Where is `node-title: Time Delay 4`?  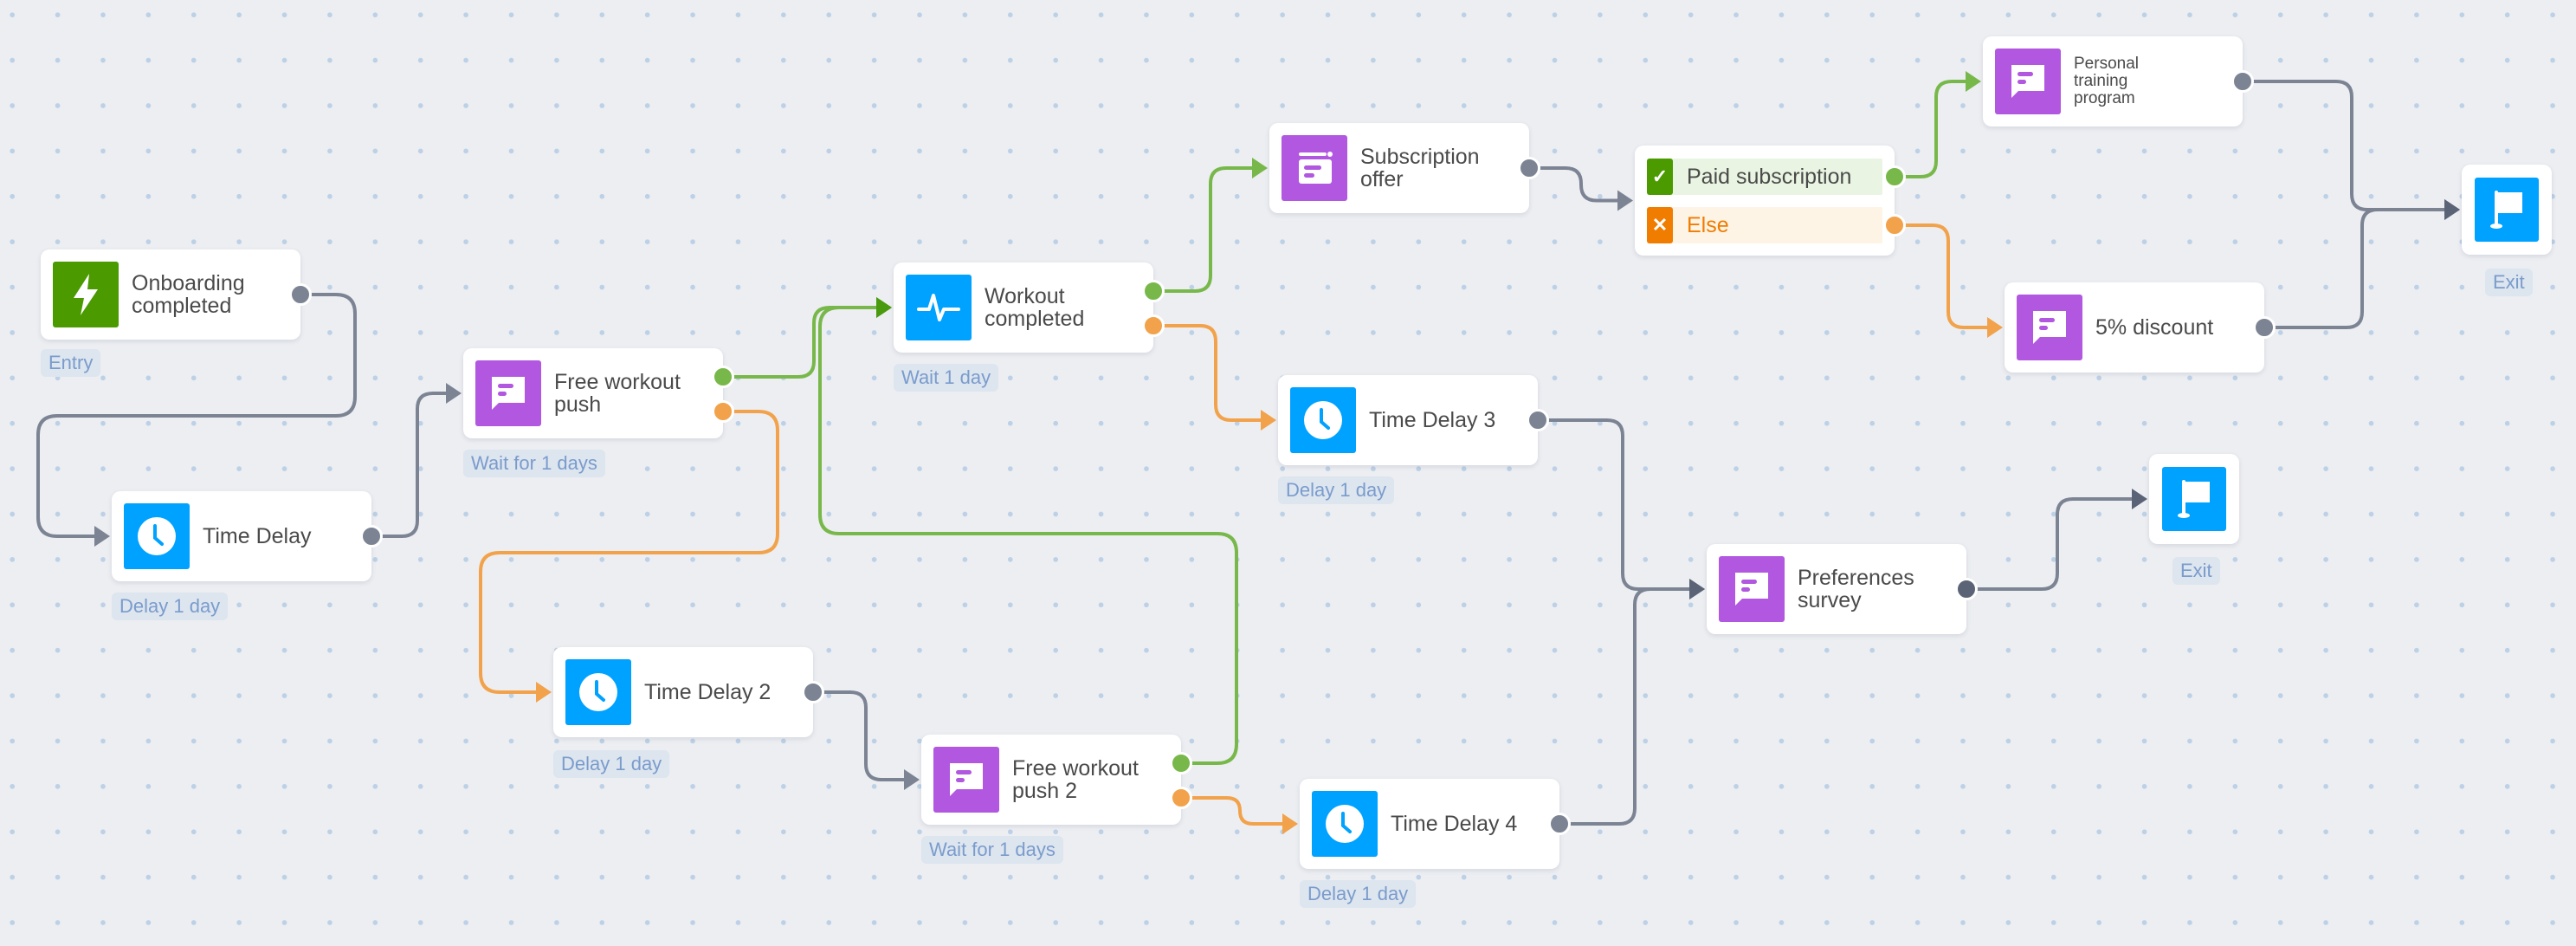 node-title: Time Delay 4 is located at coordinates (1454, 824).